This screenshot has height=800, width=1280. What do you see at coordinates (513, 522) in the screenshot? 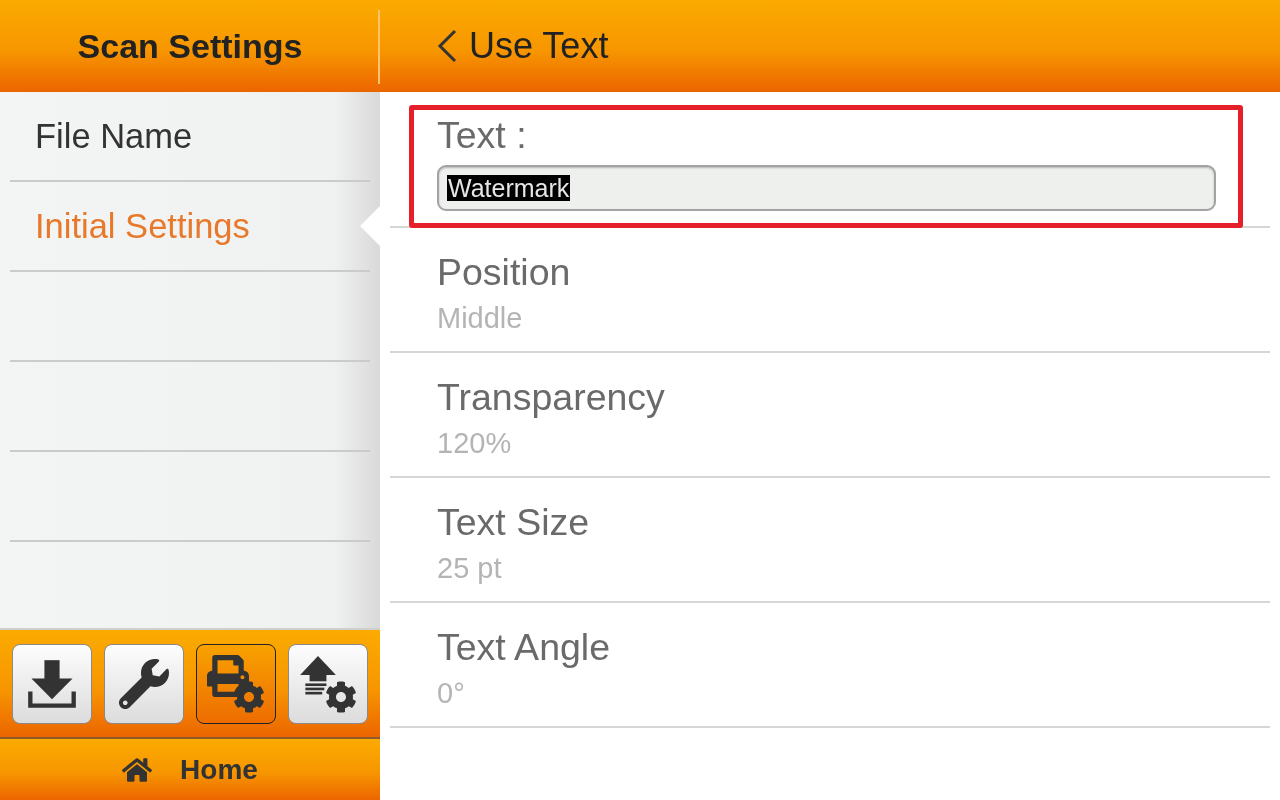
I see `setting-label: Text Size` at bounding box center [513, 522].